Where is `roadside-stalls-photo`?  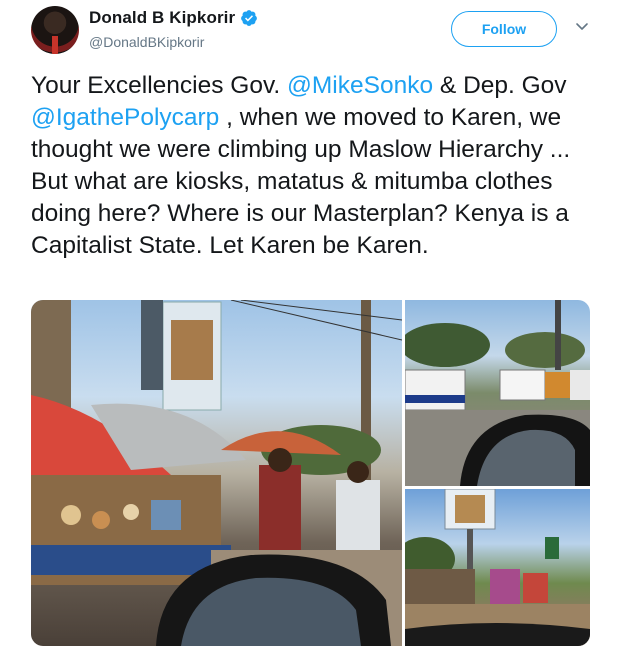
roadside-stalls-photo is located at coordinates (497, 567).